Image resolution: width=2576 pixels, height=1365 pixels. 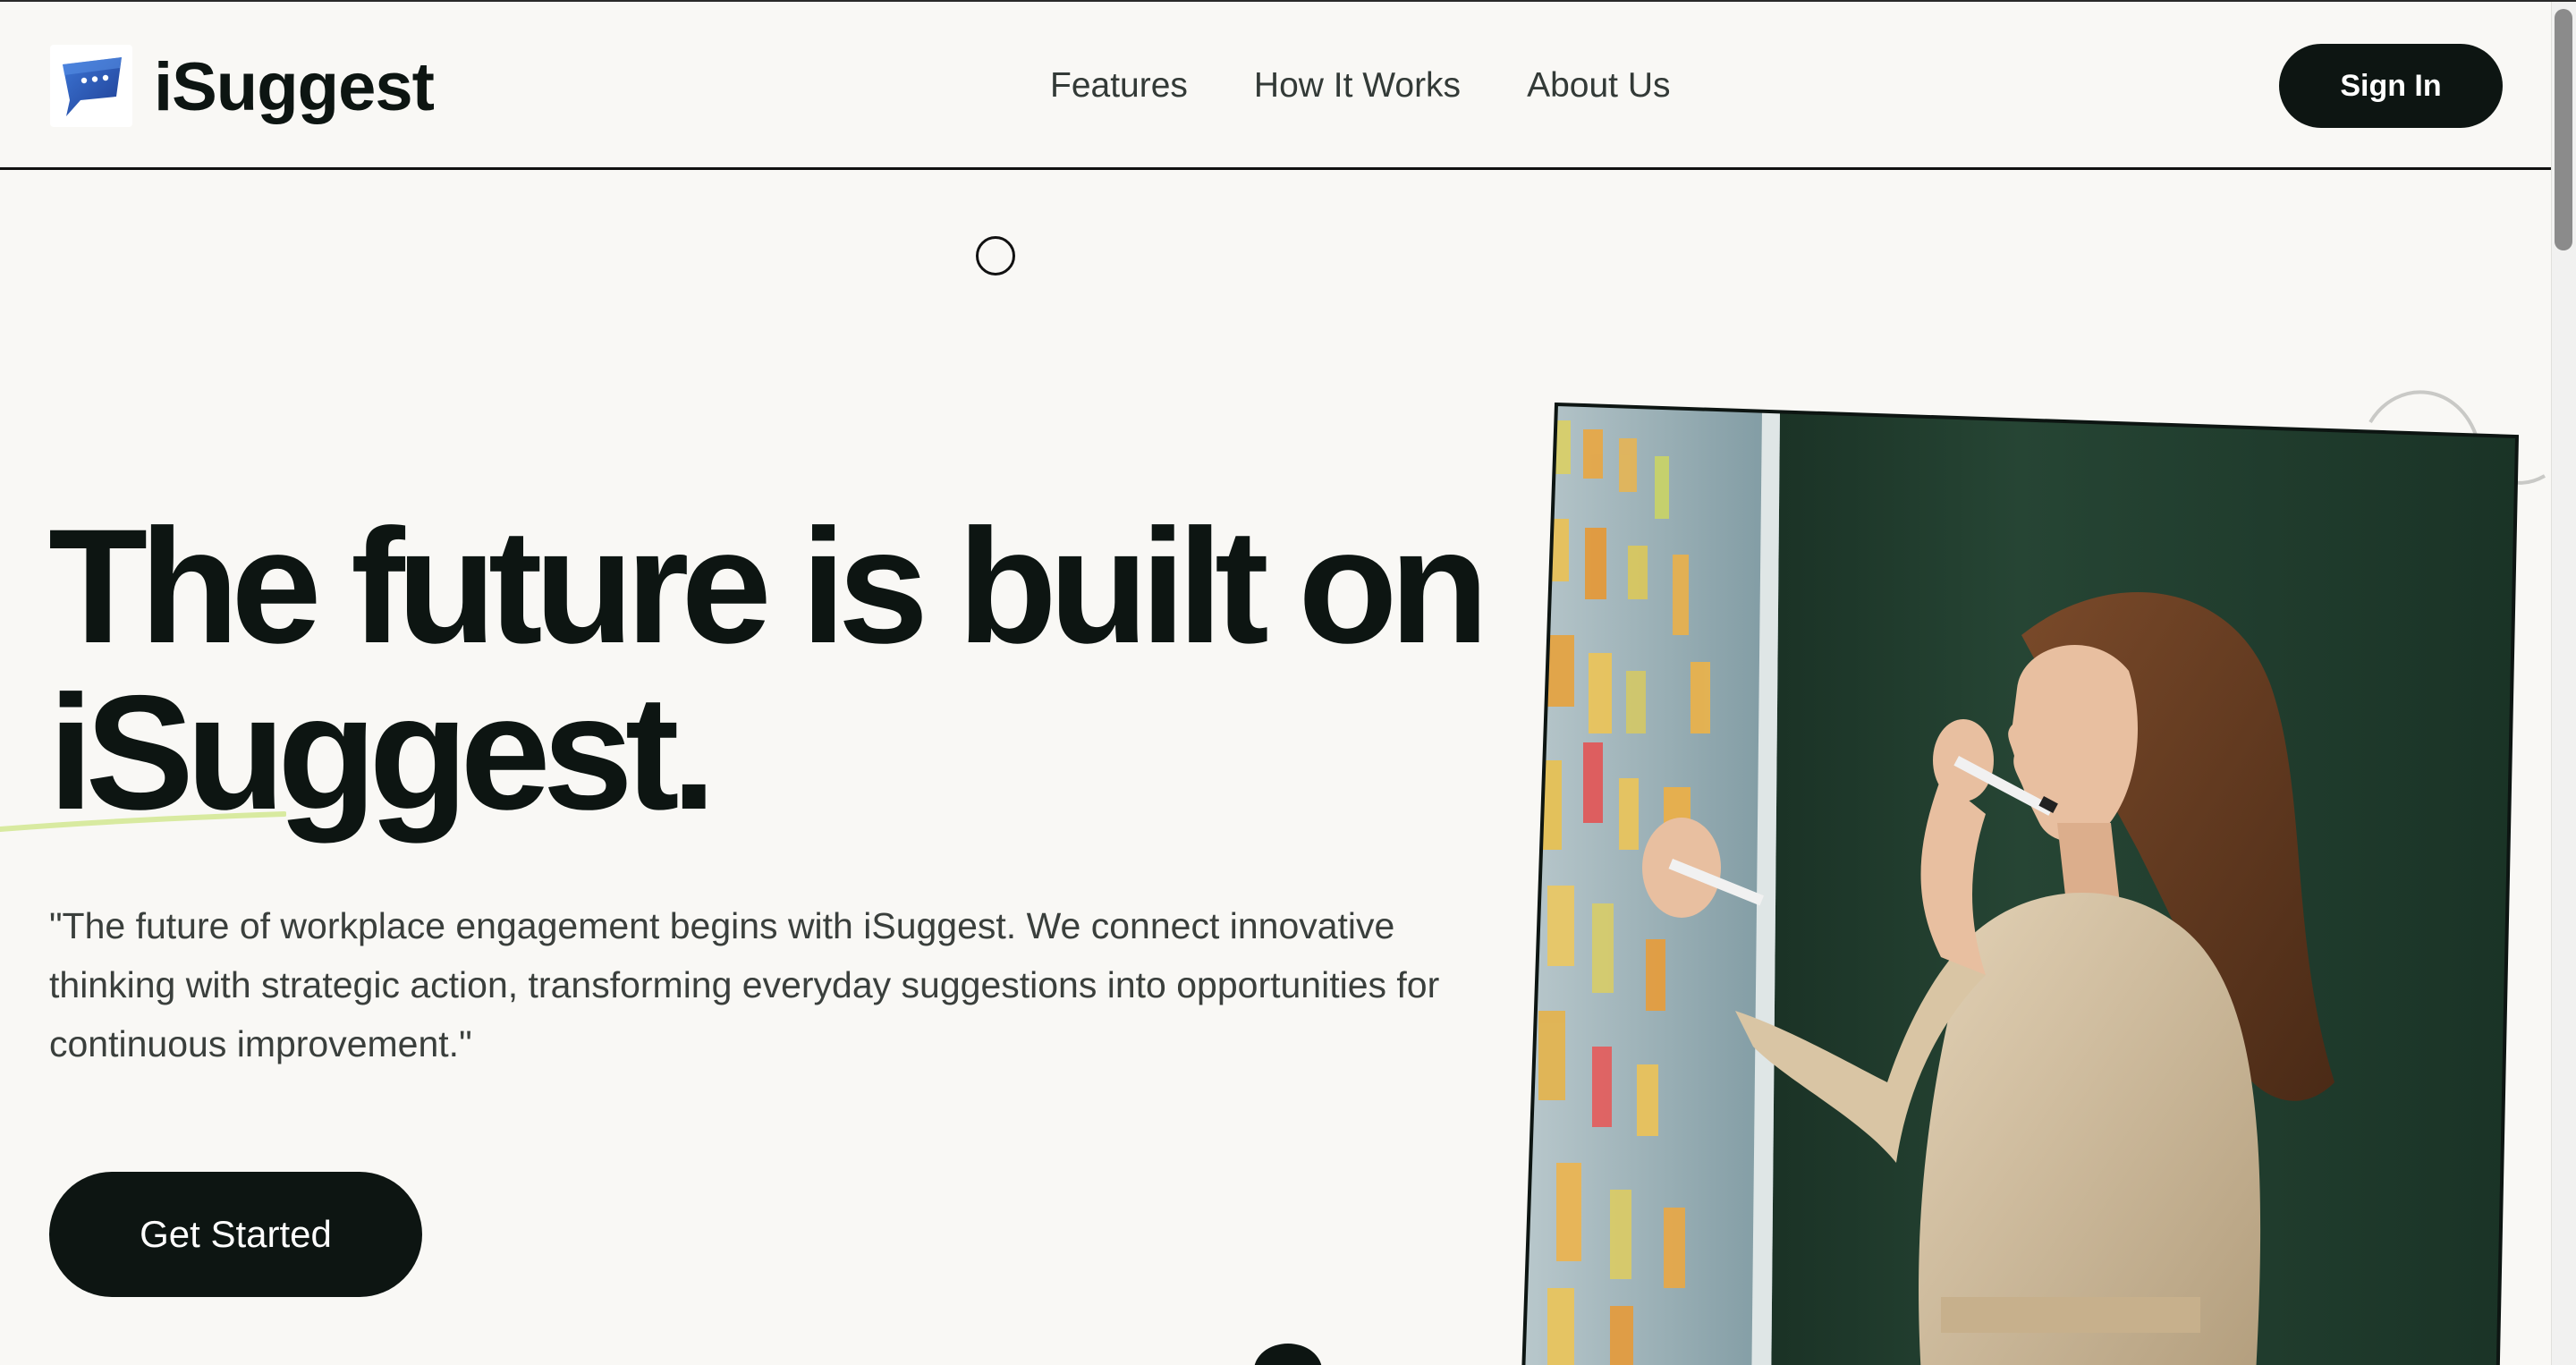 I want to click on speech-bubble-flag-icon, so click(x=92, y=86).